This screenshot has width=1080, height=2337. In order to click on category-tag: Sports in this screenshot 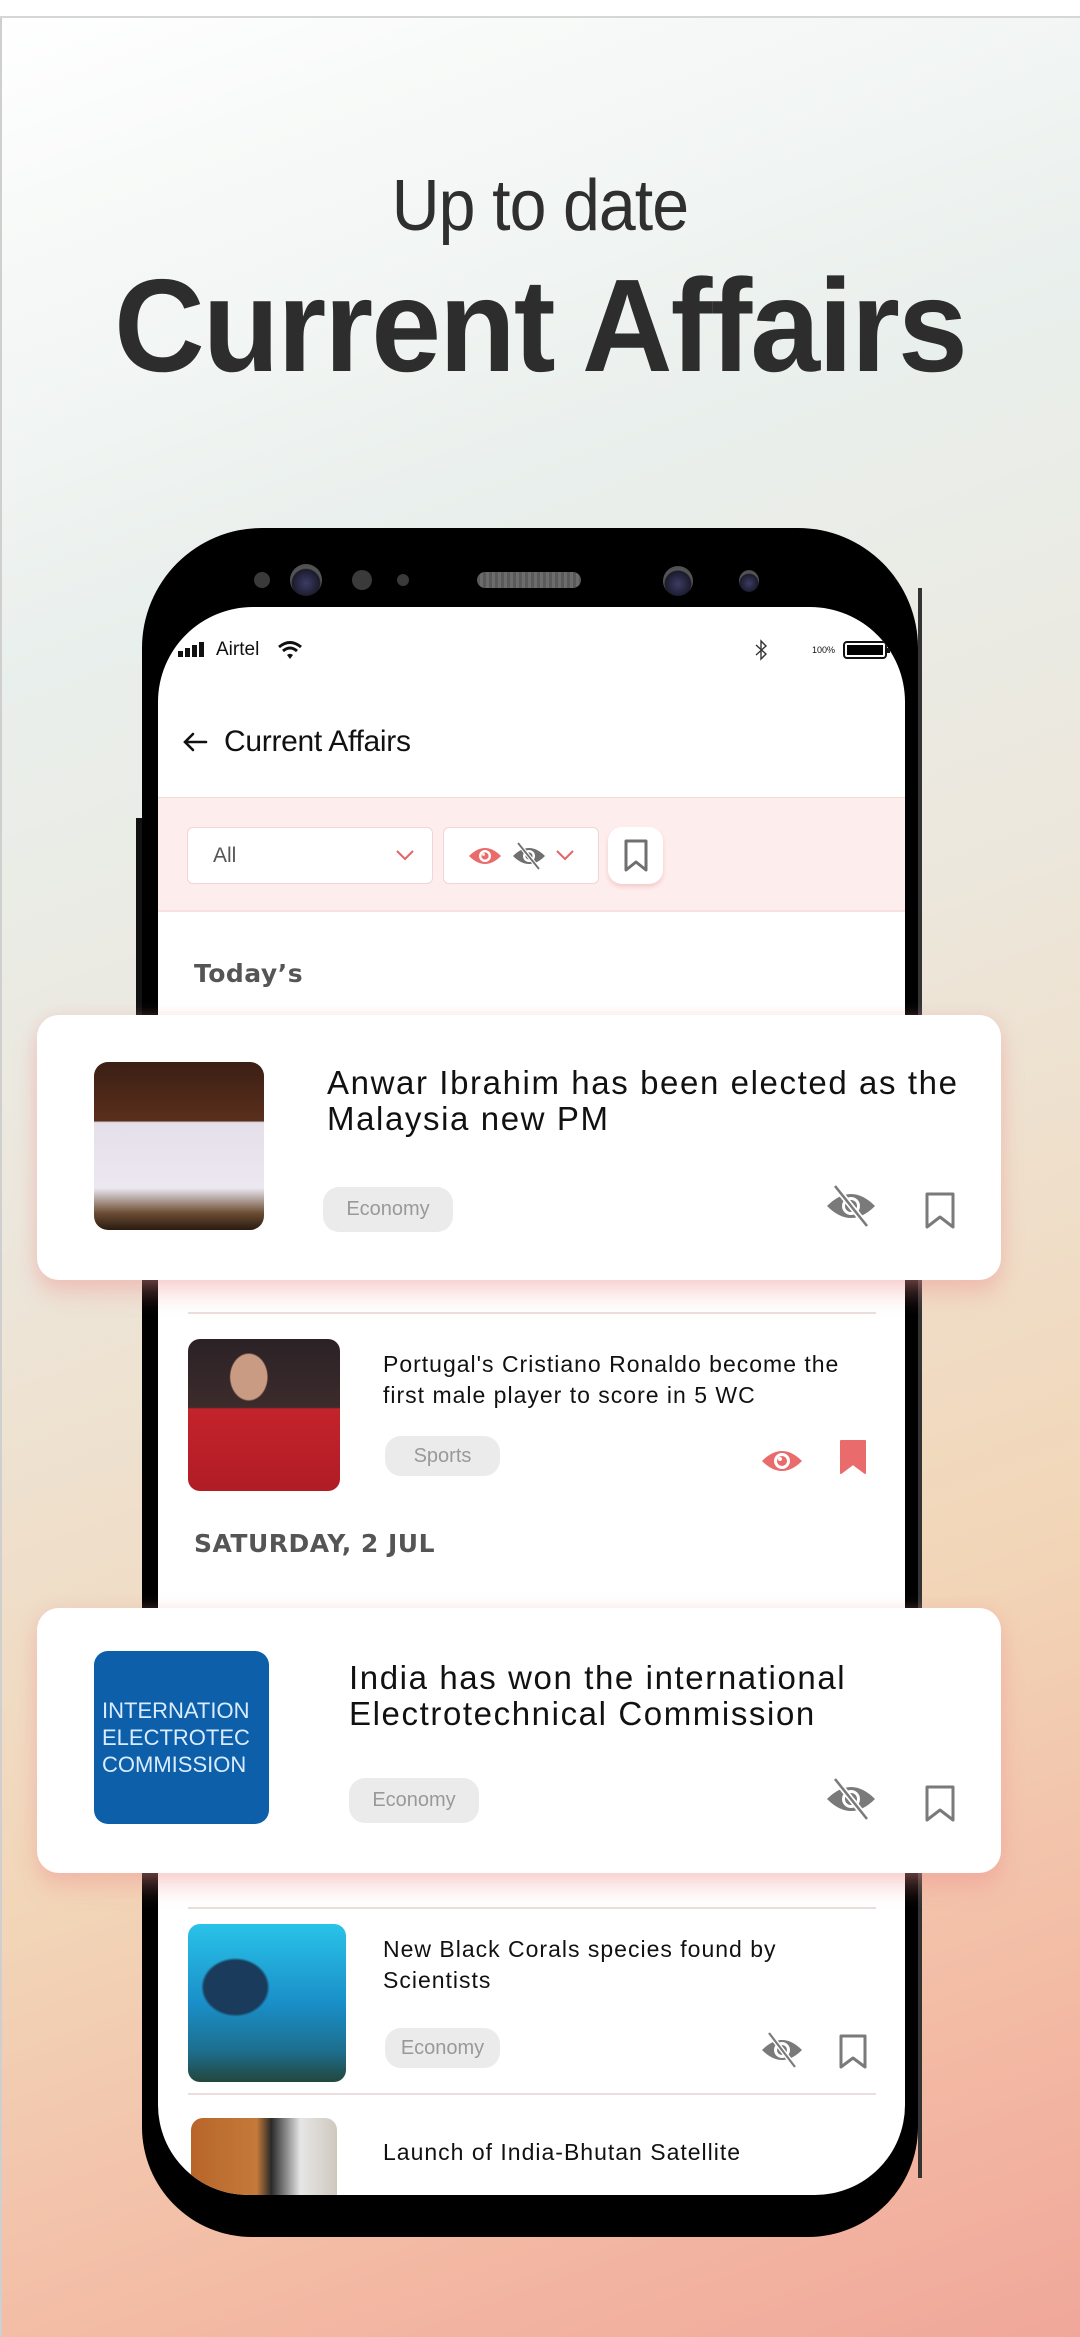, I will do `click(442, 1456)`.